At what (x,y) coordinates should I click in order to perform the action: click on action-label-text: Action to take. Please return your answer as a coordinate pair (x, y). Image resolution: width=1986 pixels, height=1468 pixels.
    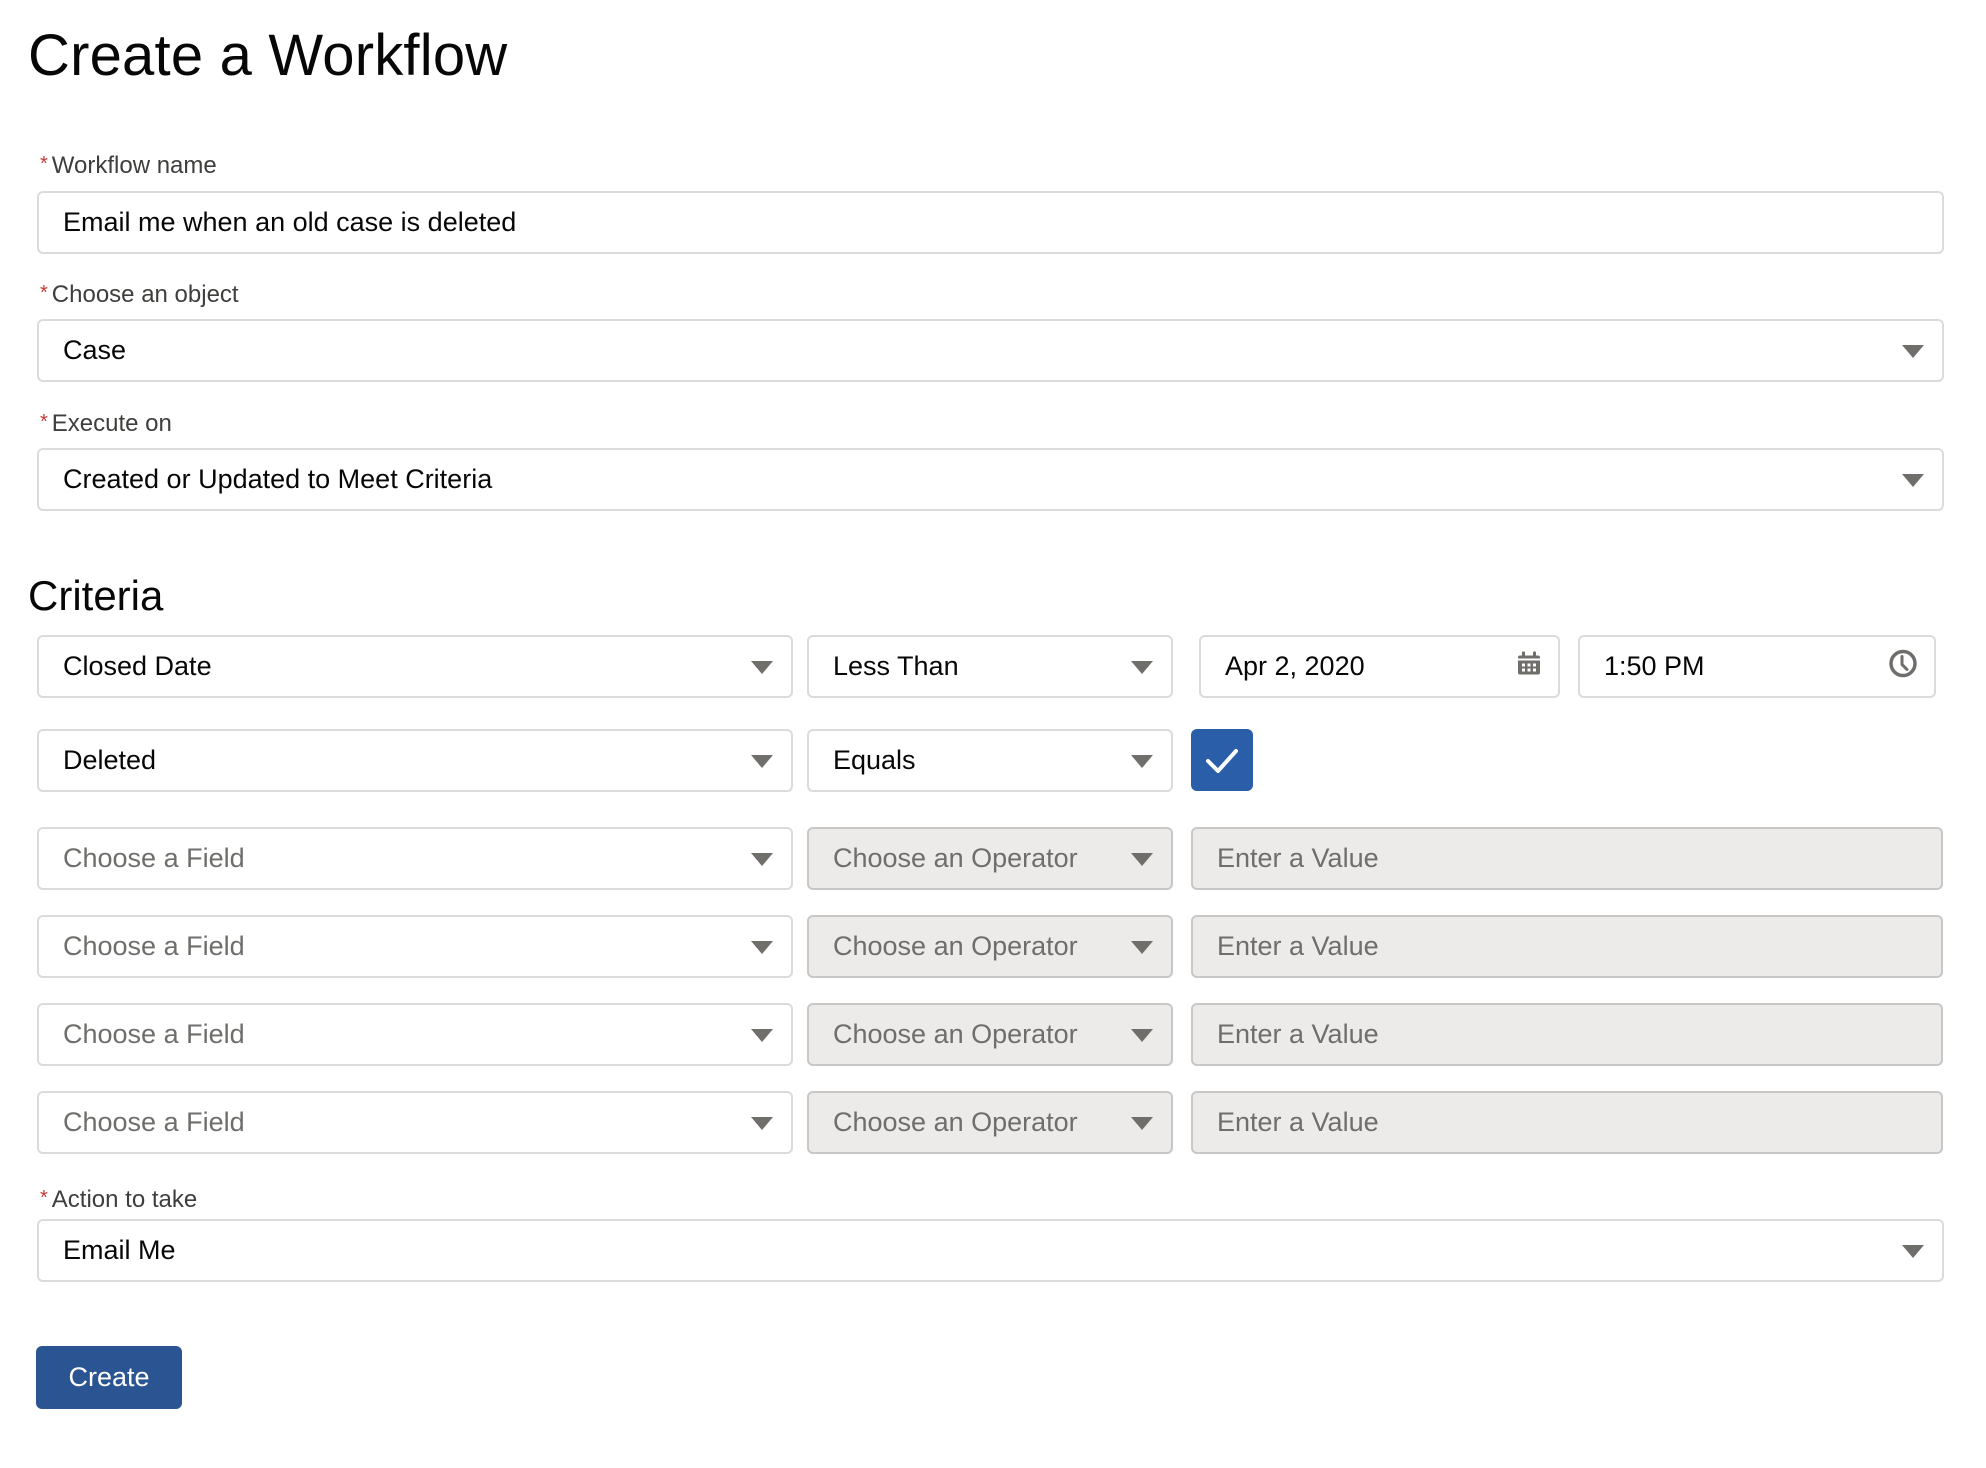
    Looking at the image, I should click on (124, 1199).